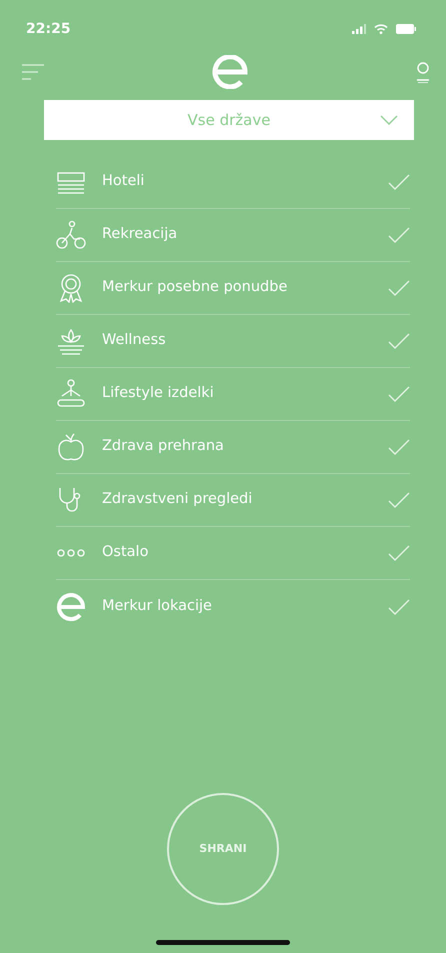  I want to click on dots-icon, so click(71, 553).